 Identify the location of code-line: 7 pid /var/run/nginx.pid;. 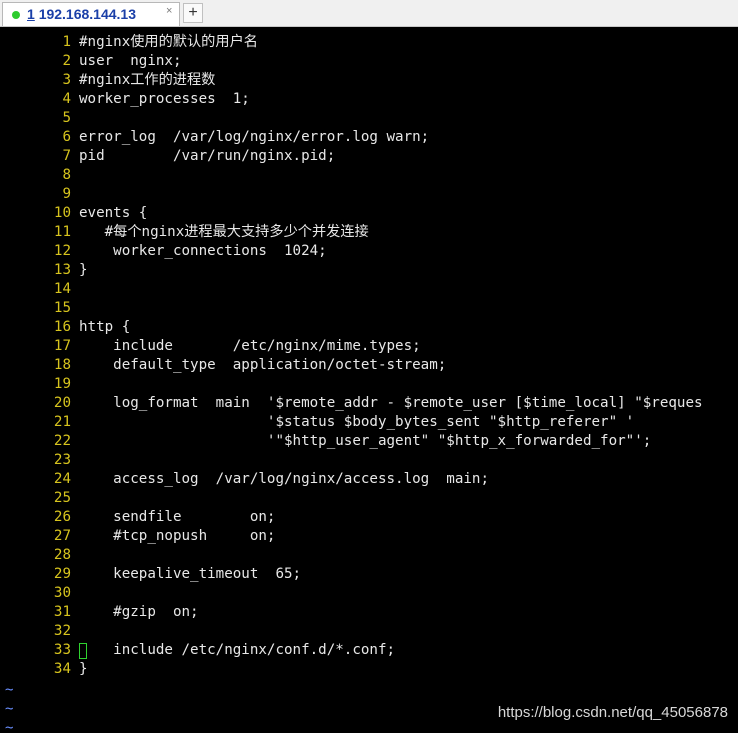
(167, 156).